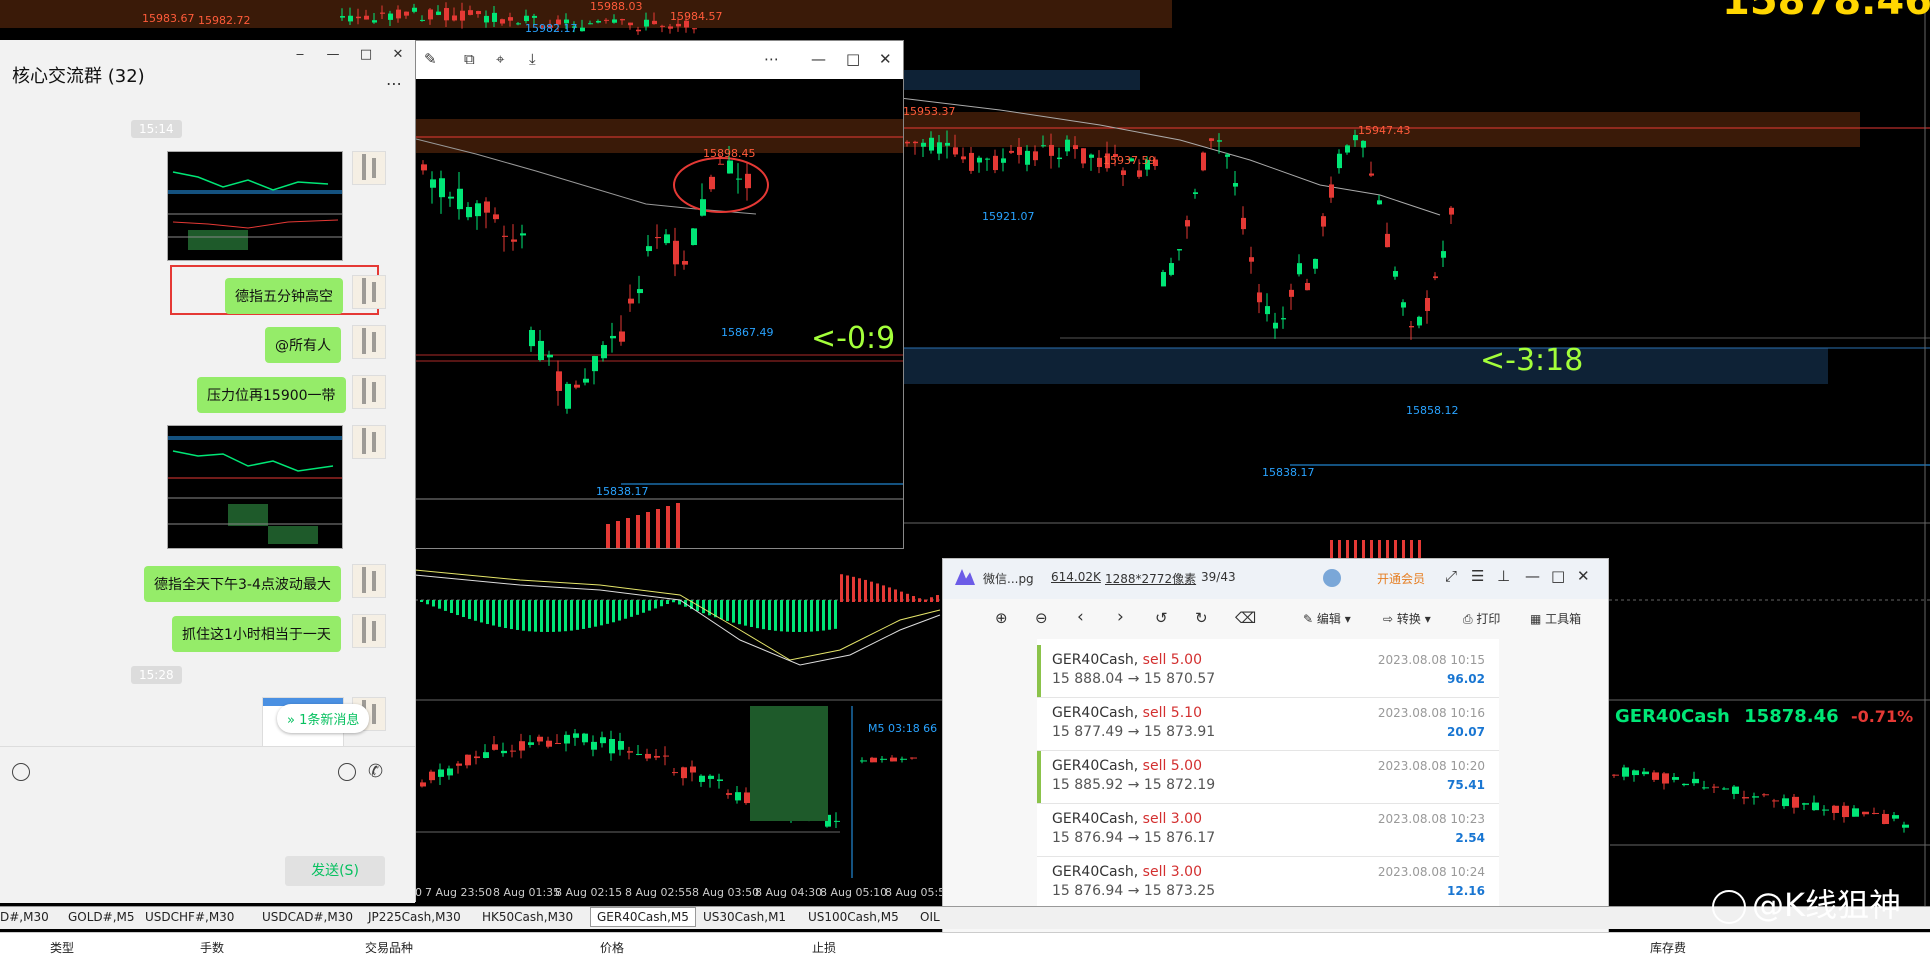  I want to click on symbol-tab: US30Cash,M1, so click(744, 917).